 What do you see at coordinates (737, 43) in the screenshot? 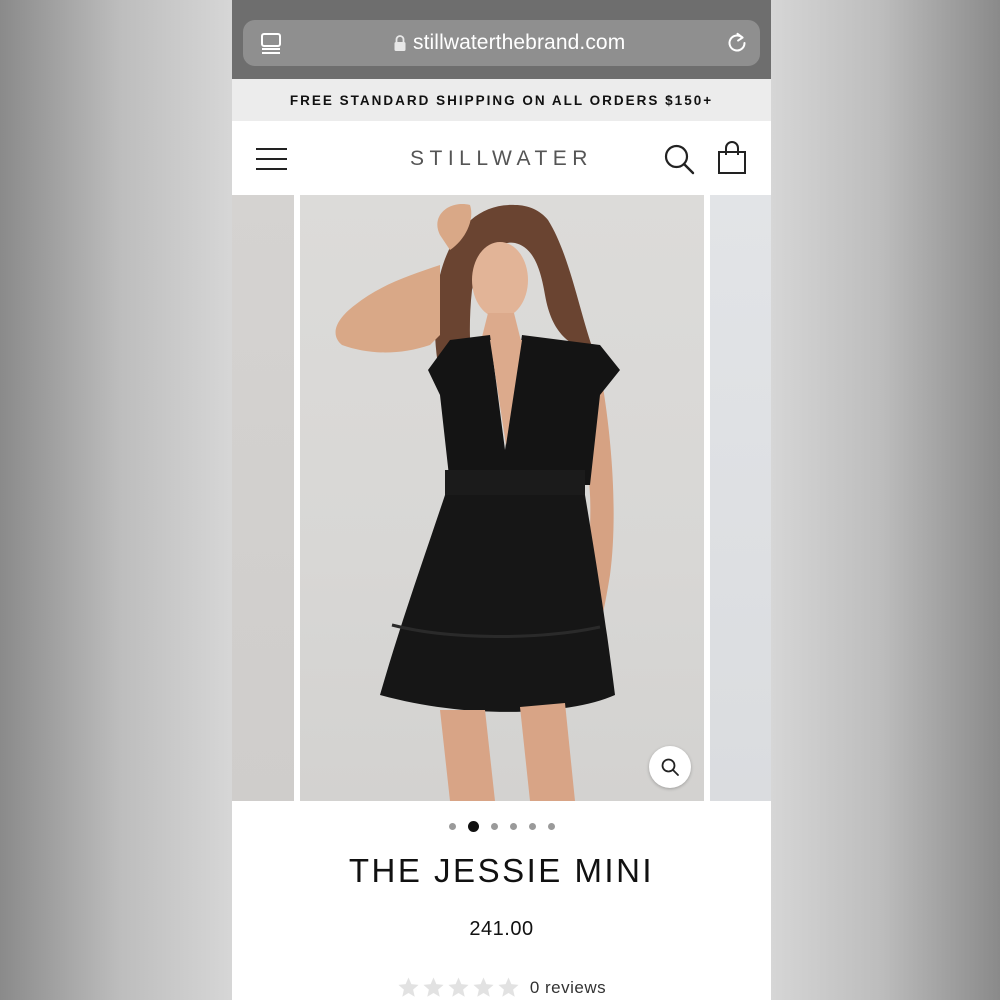
I see `reload-icon` at bounding box center [737, 43].